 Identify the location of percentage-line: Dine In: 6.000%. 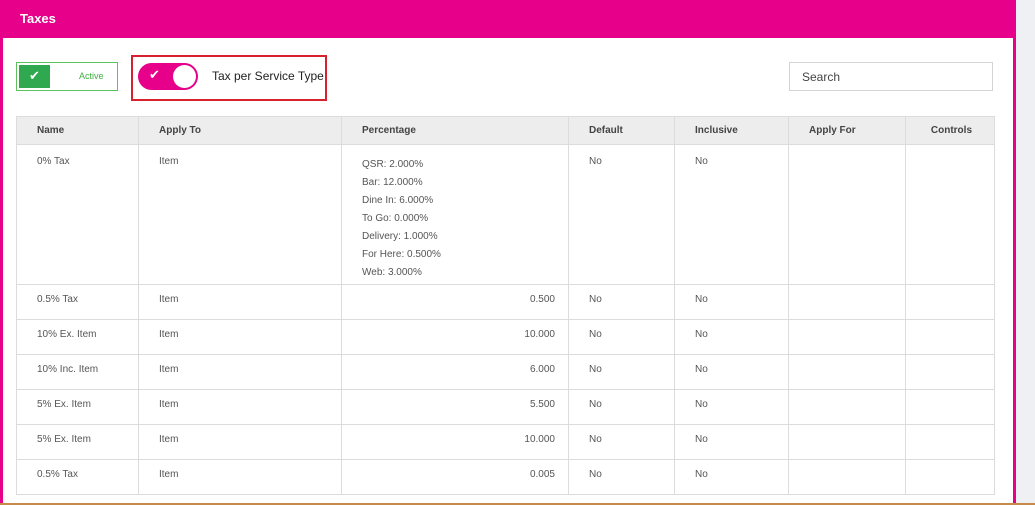
(398, 200).